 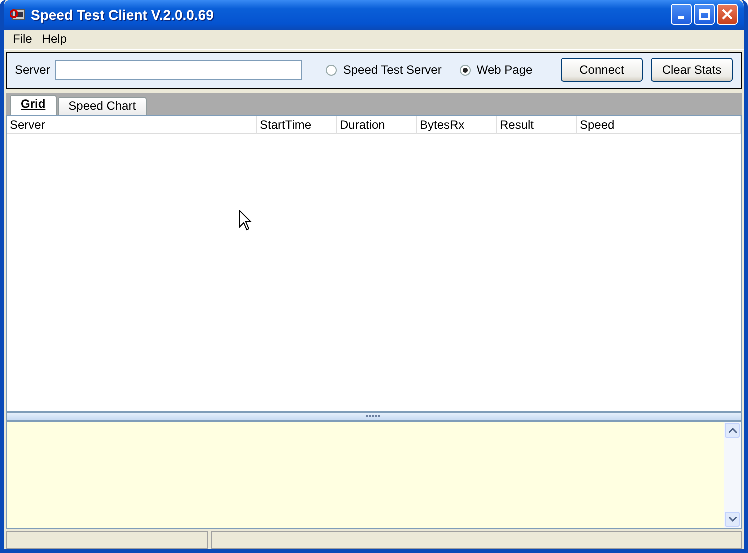 I want to click on close-button, so click(x=727, y=15).